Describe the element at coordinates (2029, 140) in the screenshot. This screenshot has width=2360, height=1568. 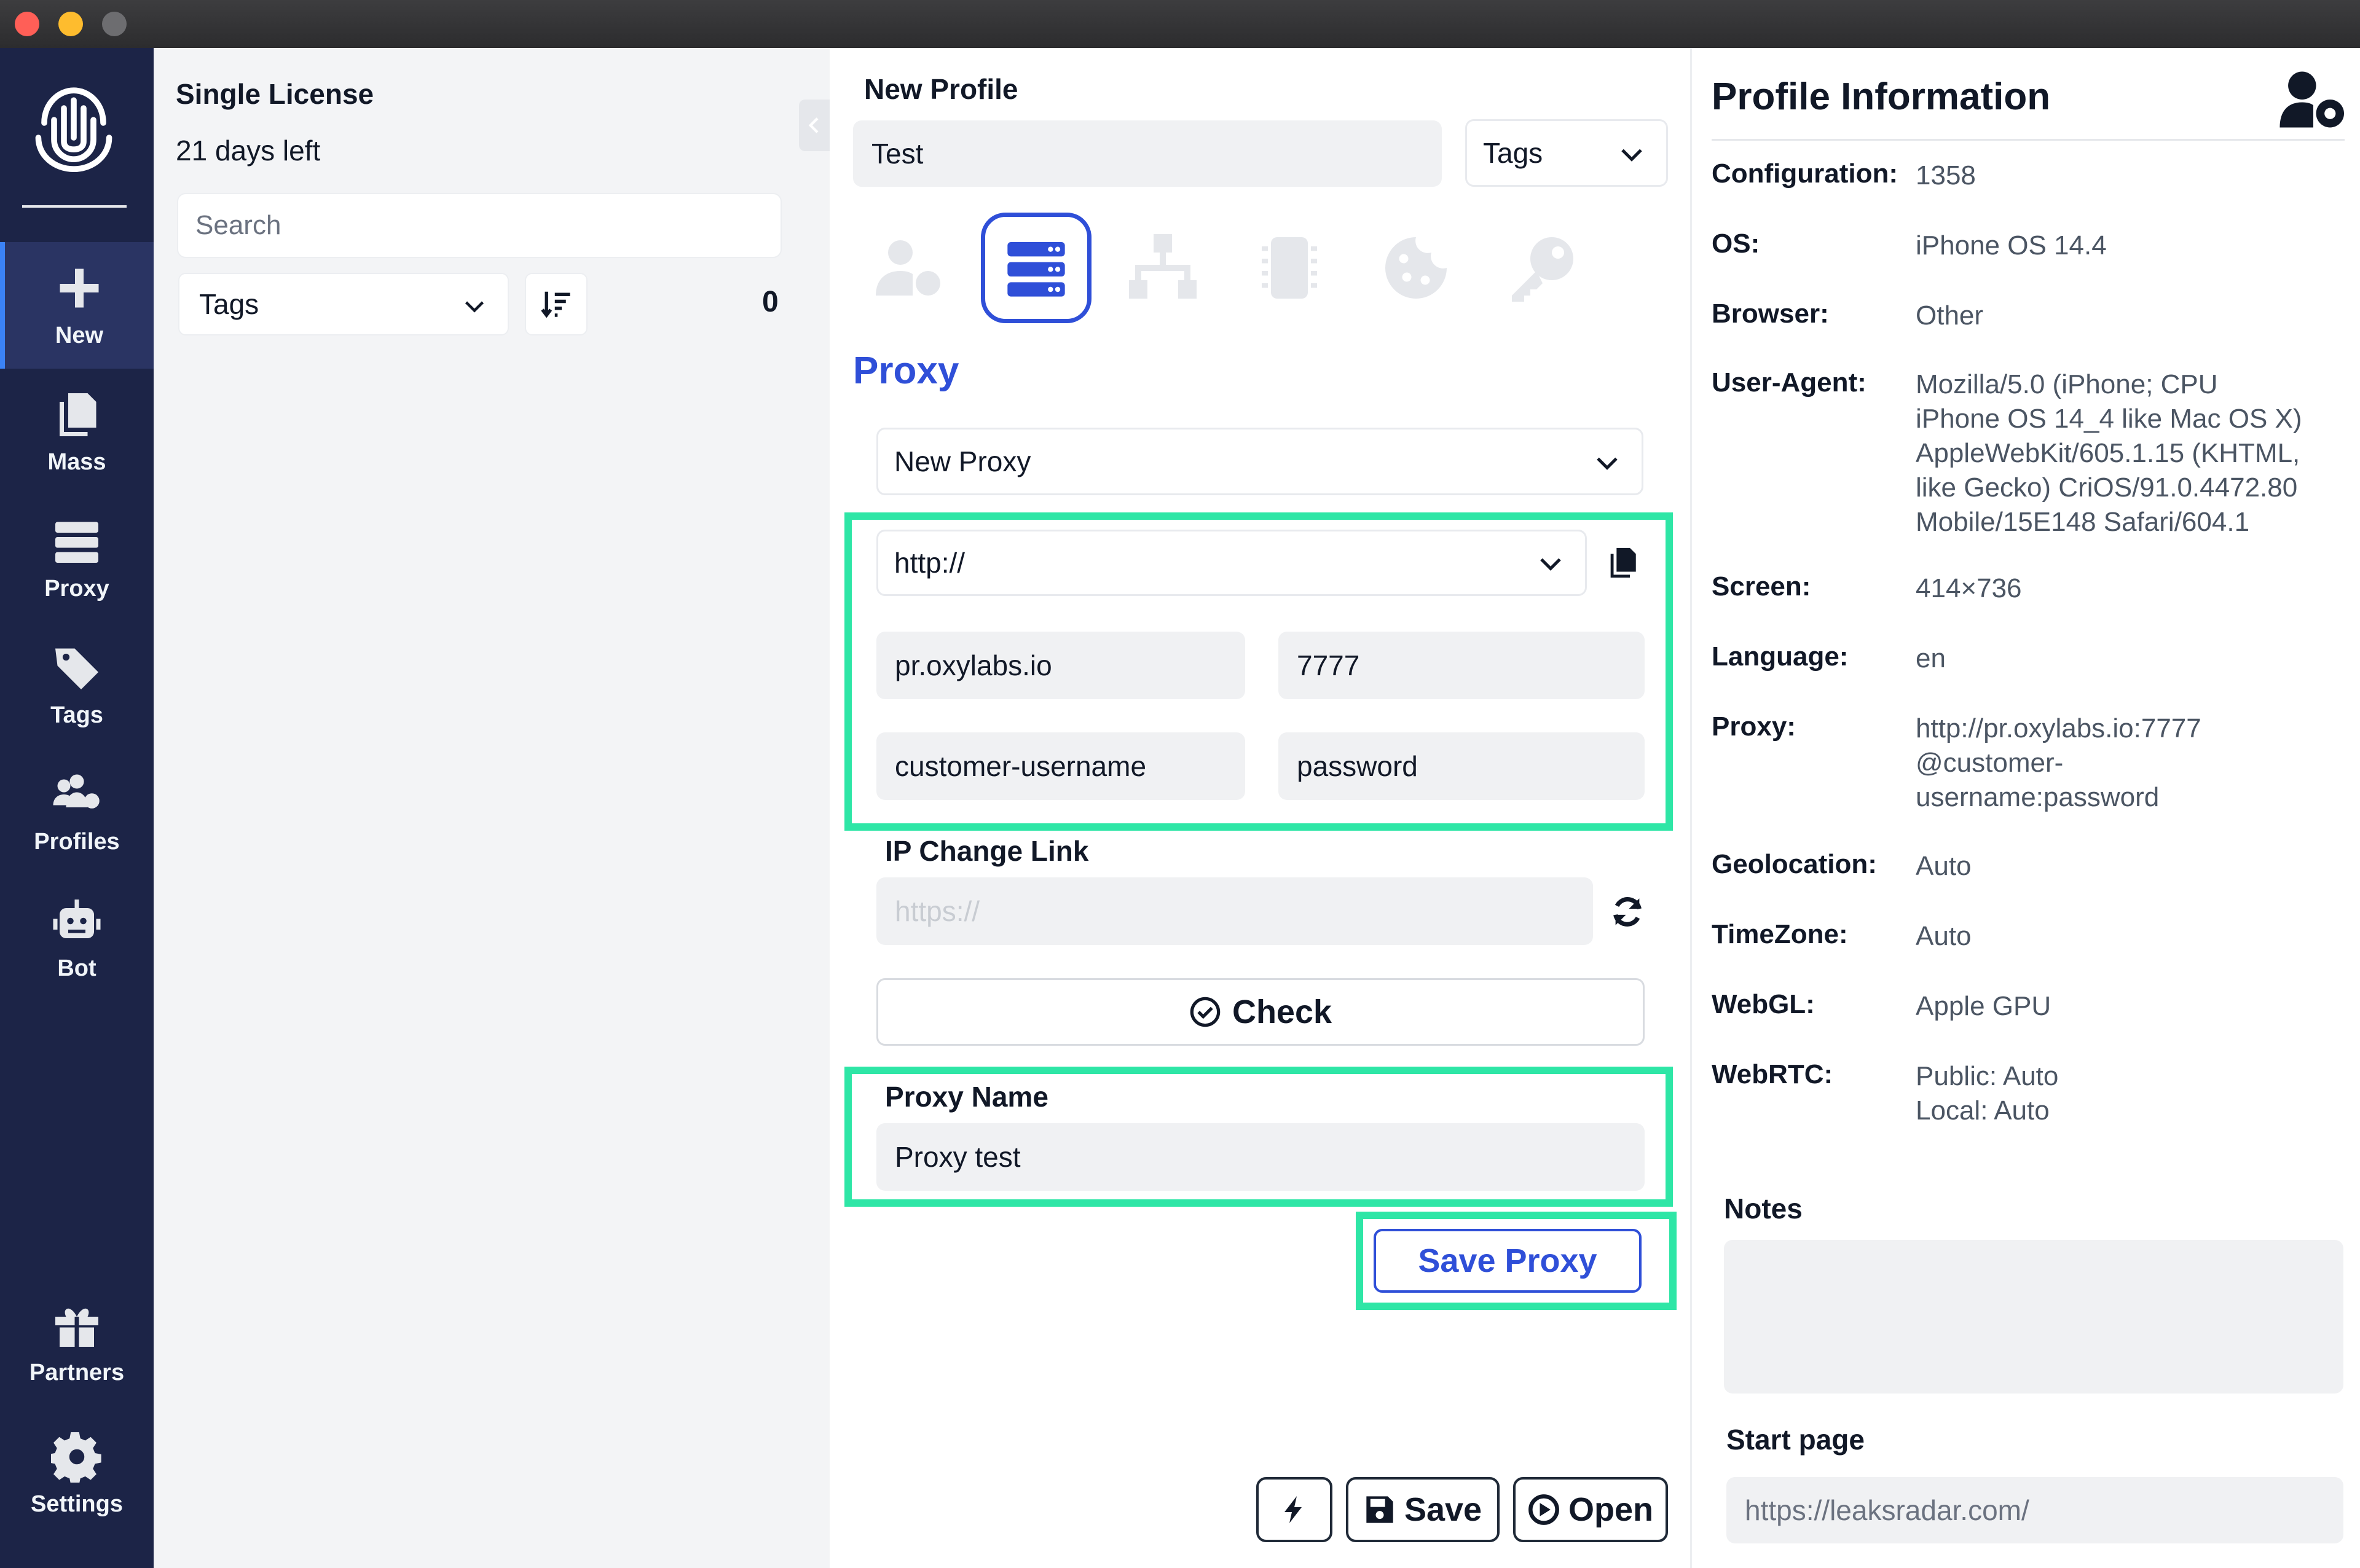
I see `info-divider` at that location.